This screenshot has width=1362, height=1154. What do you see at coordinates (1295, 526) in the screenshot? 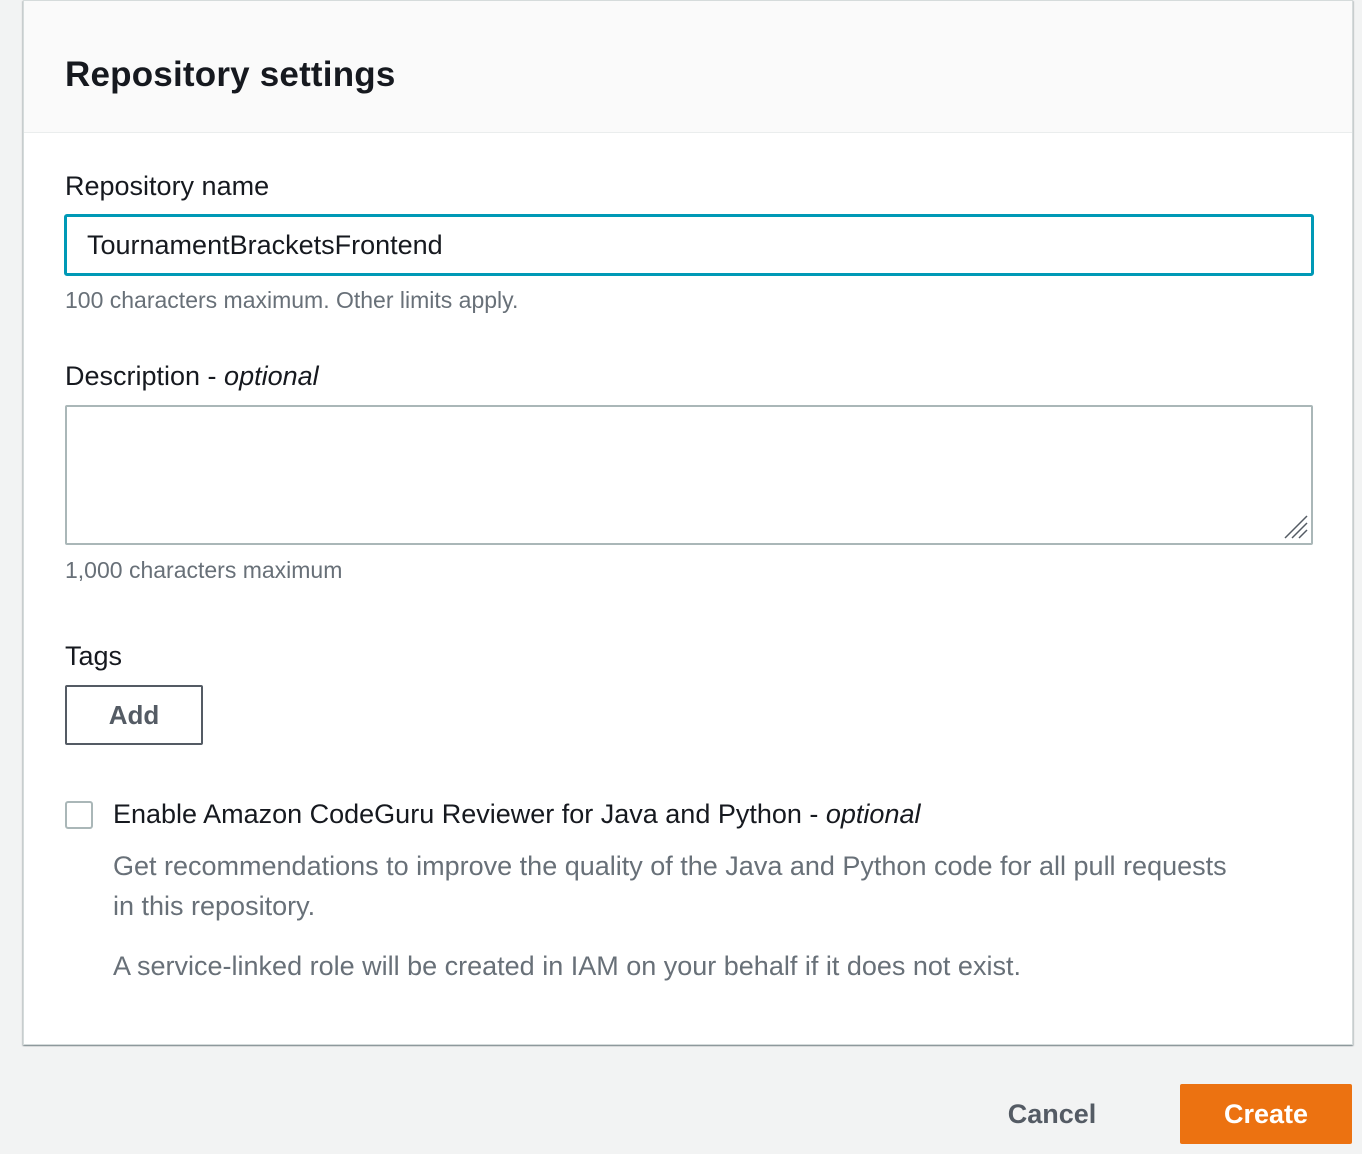
I see `resize-grip-icon` at bounding box center [1295, 526].